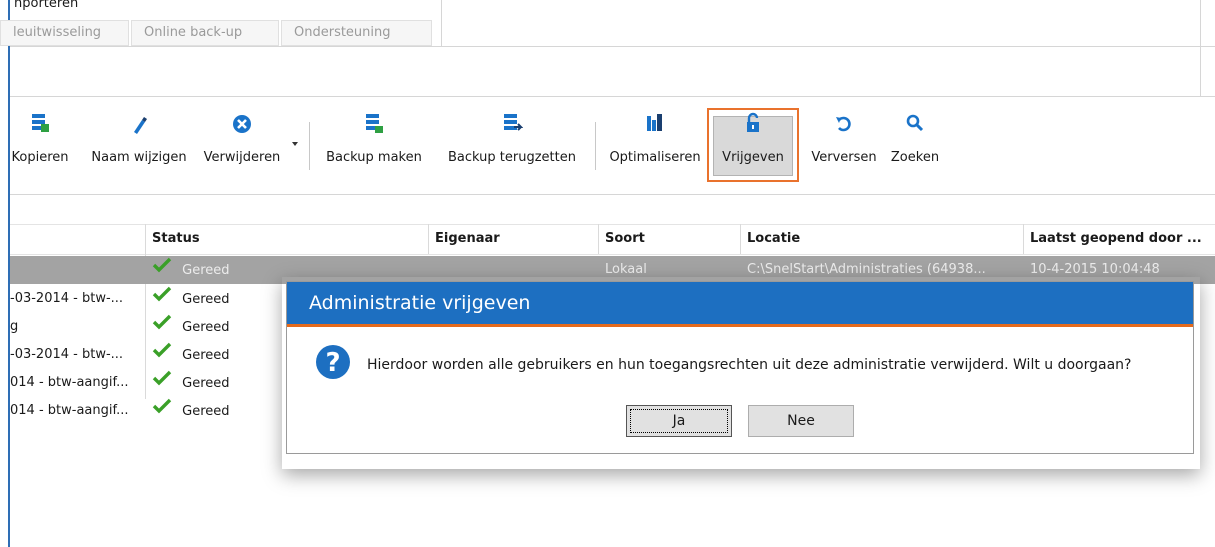 The height and width of the screenshot is (547, 1215). I want to click on grid-header-bottom, so click(612, 254).